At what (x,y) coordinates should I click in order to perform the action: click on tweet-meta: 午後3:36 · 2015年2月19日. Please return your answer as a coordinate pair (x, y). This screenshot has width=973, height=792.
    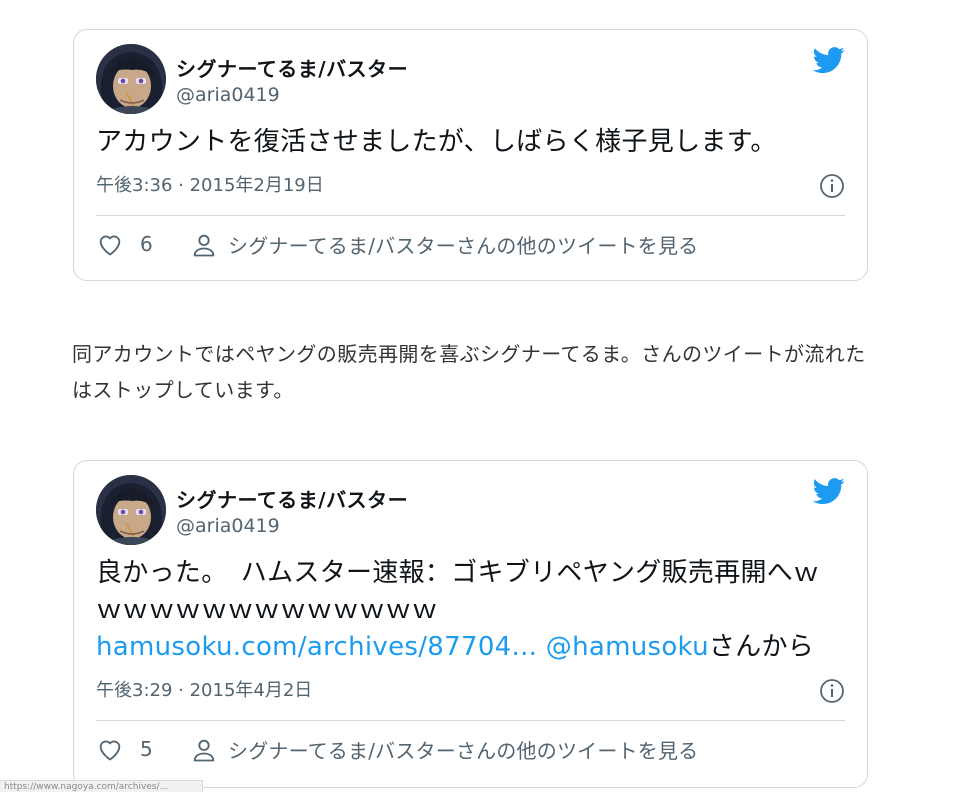
    Looking at the image, I should click on (470, 193).